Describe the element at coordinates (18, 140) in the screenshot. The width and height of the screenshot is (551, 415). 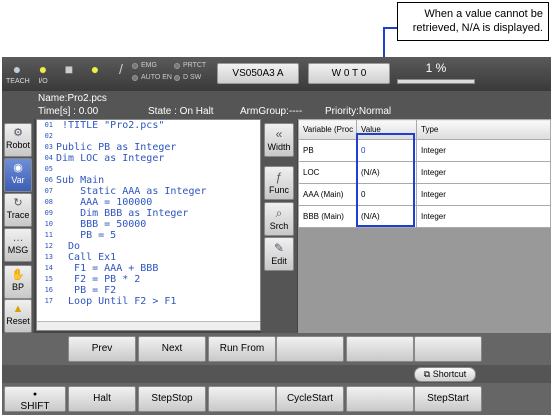
I see `robot-button: ⚙ Robot` at that location.